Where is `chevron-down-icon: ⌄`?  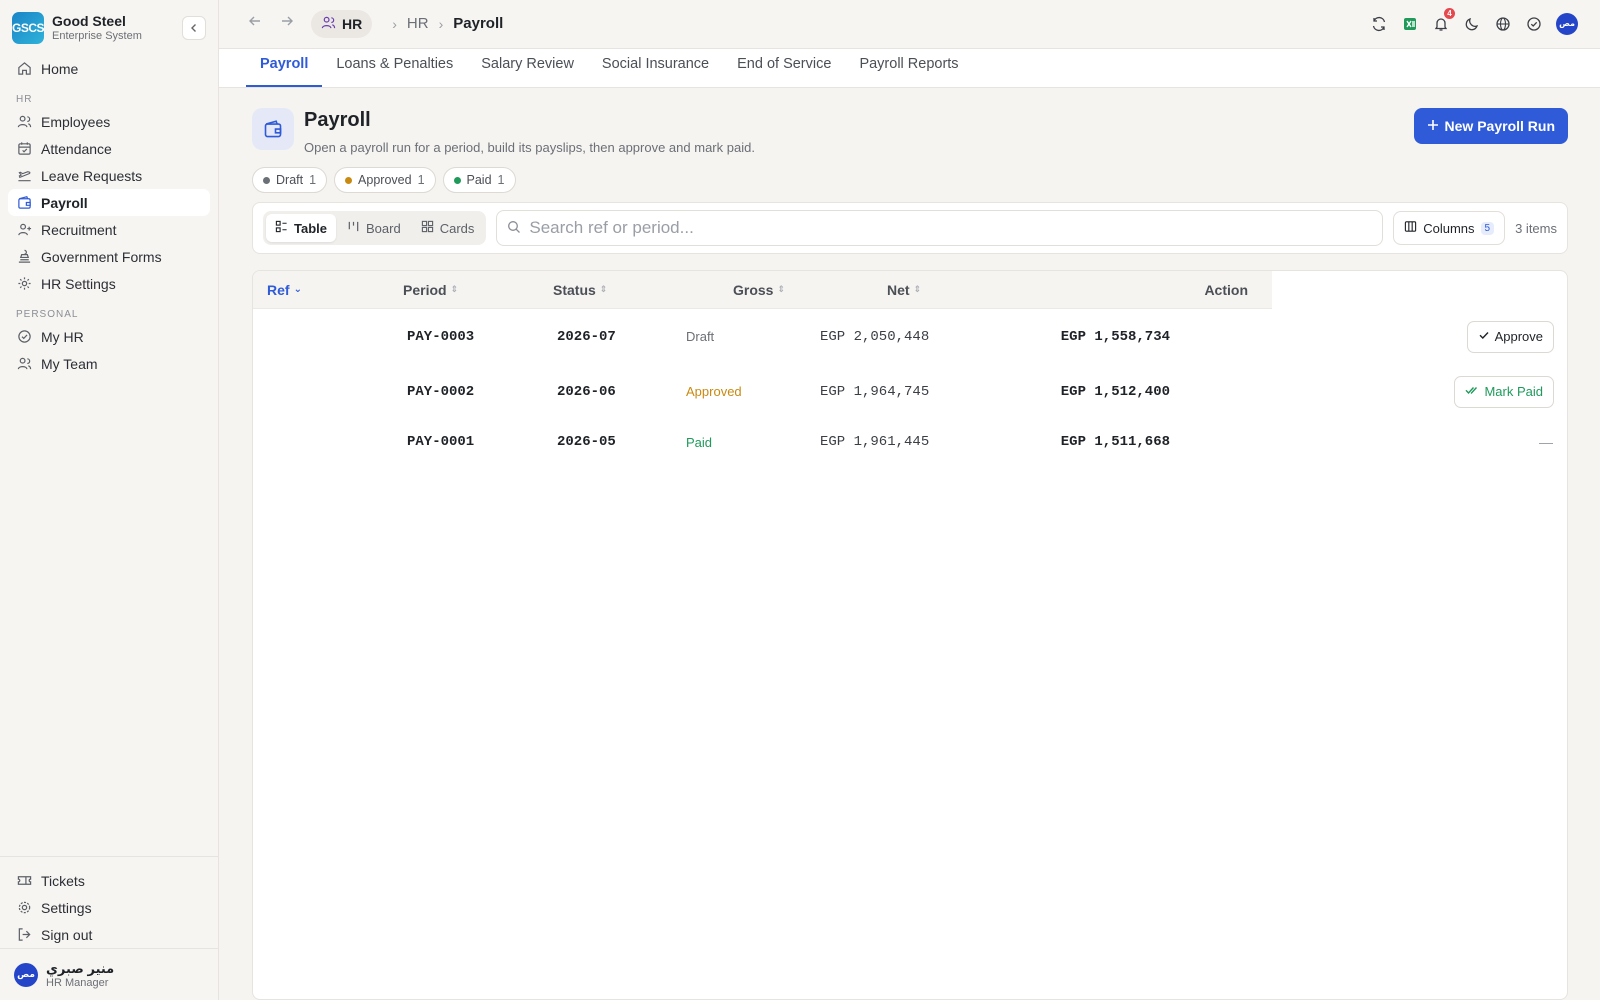 chevron-down-icon: ⌄ is located at coordinates (297, 289).